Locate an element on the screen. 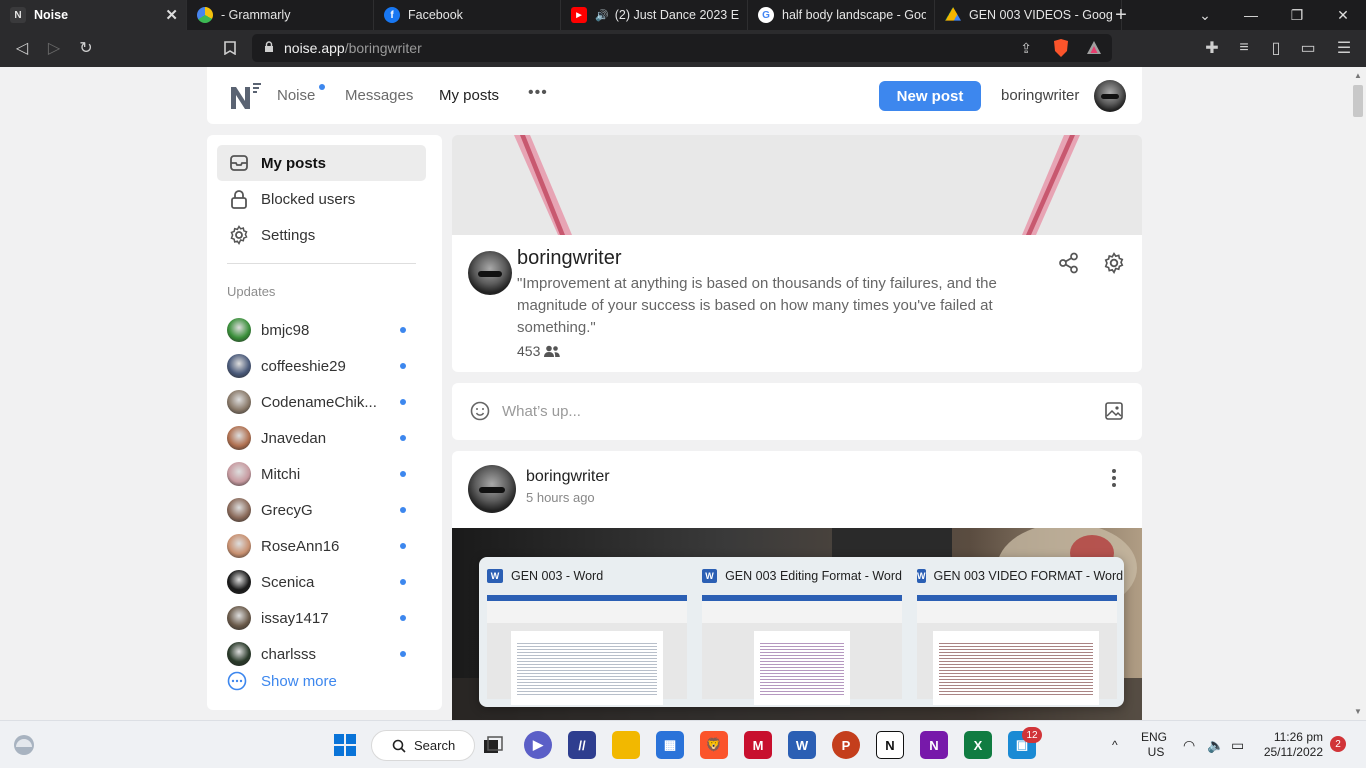  task-view-icon is located at coordinates (493, 745).